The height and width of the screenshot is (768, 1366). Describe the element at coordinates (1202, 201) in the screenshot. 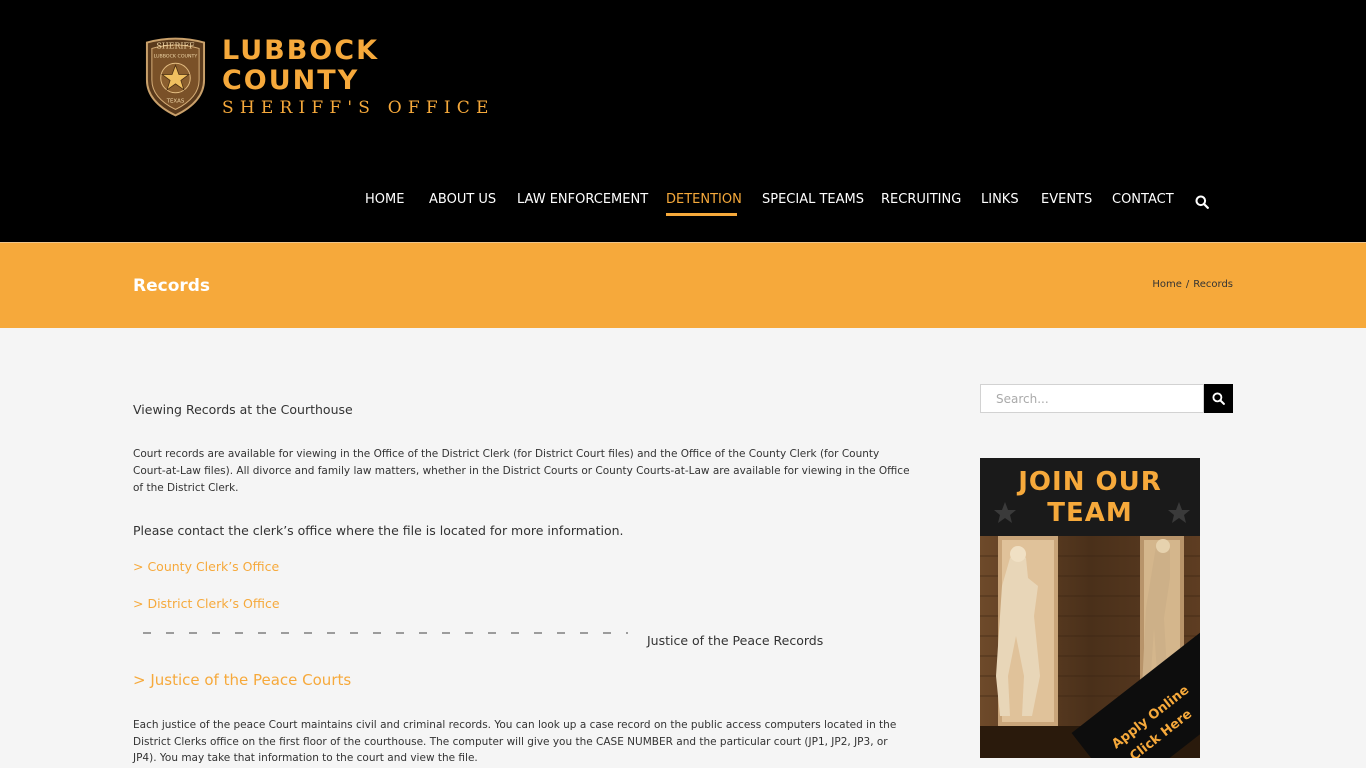

I see `nav-search-icon` at that location.